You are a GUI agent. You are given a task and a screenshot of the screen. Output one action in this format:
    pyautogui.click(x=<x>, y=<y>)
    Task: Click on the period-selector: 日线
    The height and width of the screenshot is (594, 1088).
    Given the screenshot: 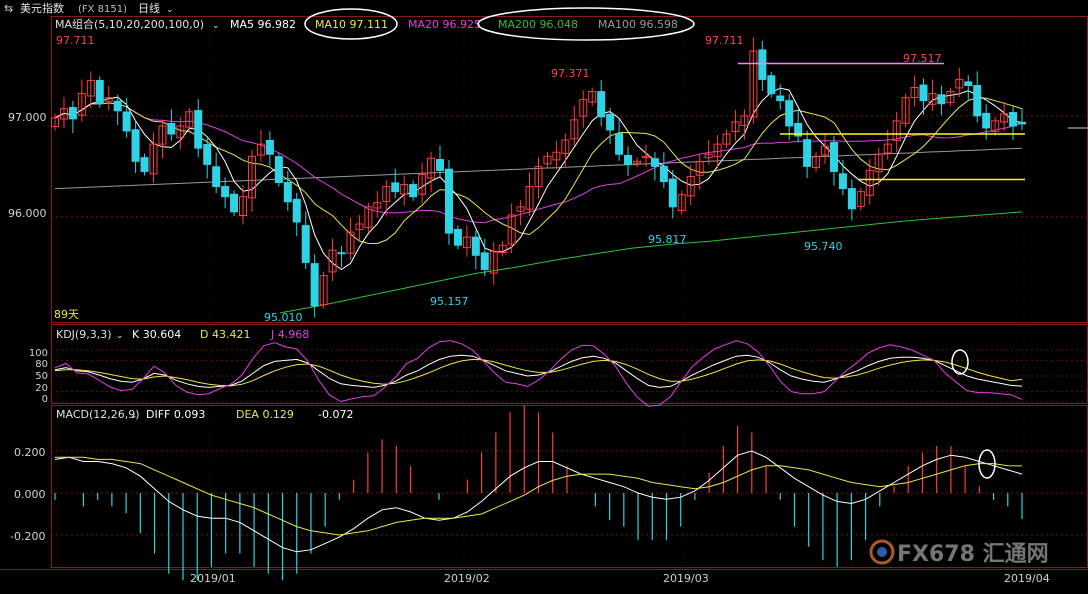 What is the action you would take?
    pyautogui.click(x=149, y=8)
    